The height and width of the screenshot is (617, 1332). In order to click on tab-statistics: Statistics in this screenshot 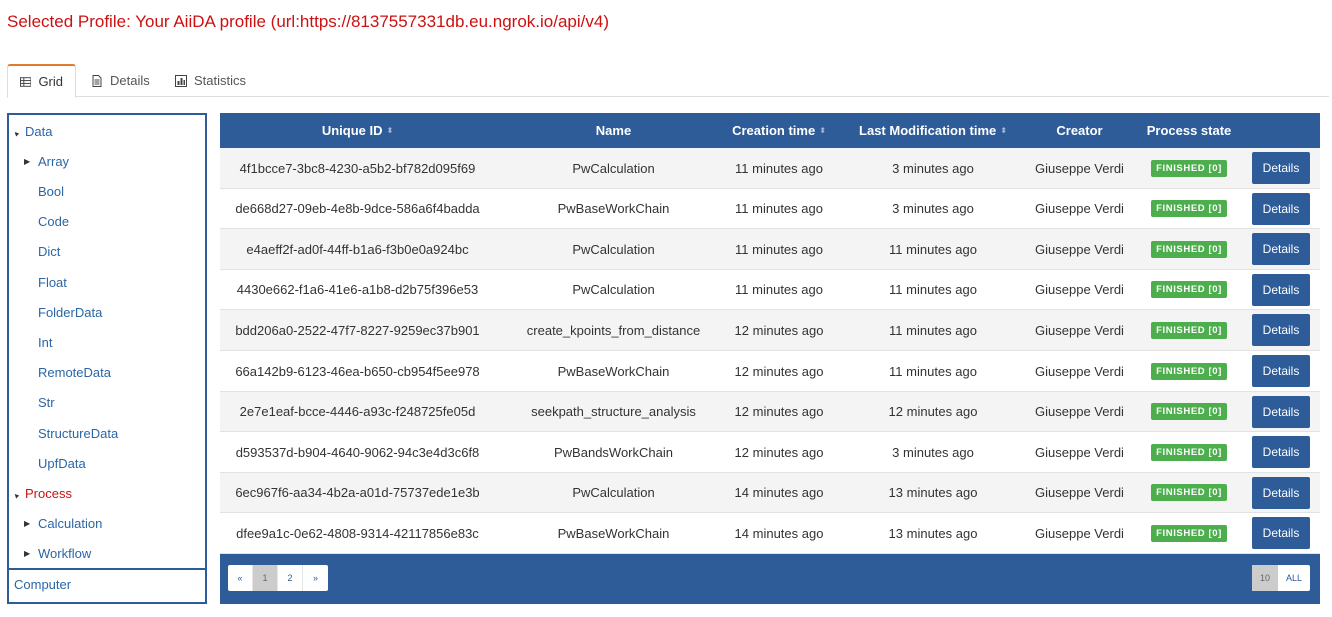, I will do `click(210, 80)`.